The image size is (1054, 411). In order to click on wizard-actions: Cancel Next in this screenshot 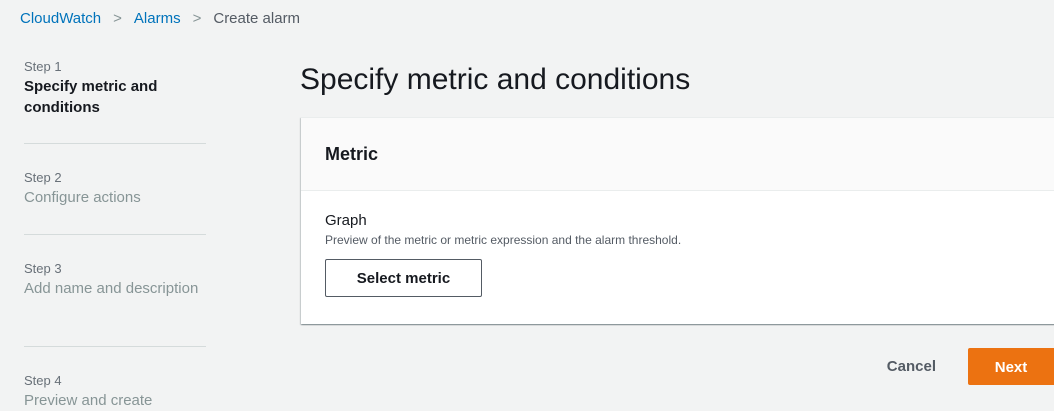, I will do `click(970, 366)`.